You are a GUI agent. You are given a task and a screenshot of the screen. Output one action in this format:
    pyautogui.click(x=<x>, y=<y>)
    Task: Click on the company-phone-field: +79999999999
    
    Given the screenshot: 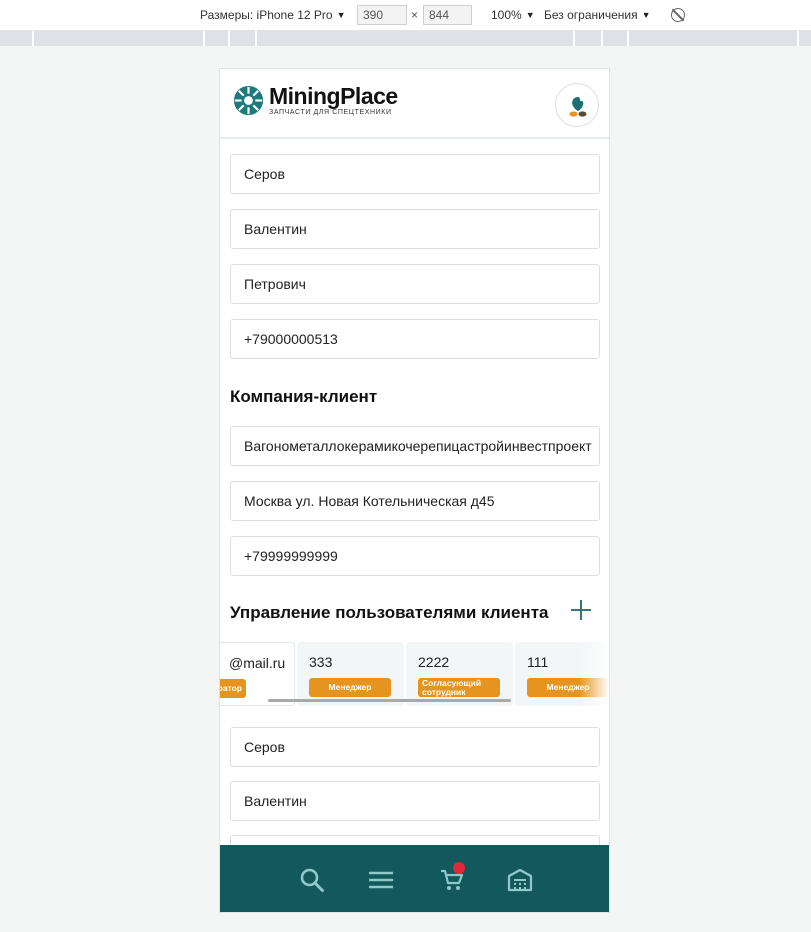 What is the action you would take?
    pyautogui.click(x=415, y=556)
    